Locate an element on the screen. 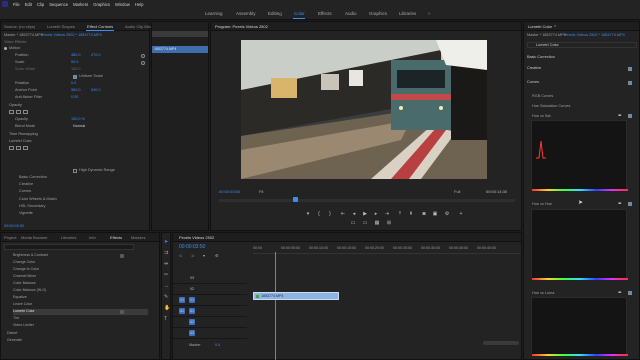 This screenshot has height=360, width=640. pen-tool-icon: ✎ is located at coordinates (166, 297).